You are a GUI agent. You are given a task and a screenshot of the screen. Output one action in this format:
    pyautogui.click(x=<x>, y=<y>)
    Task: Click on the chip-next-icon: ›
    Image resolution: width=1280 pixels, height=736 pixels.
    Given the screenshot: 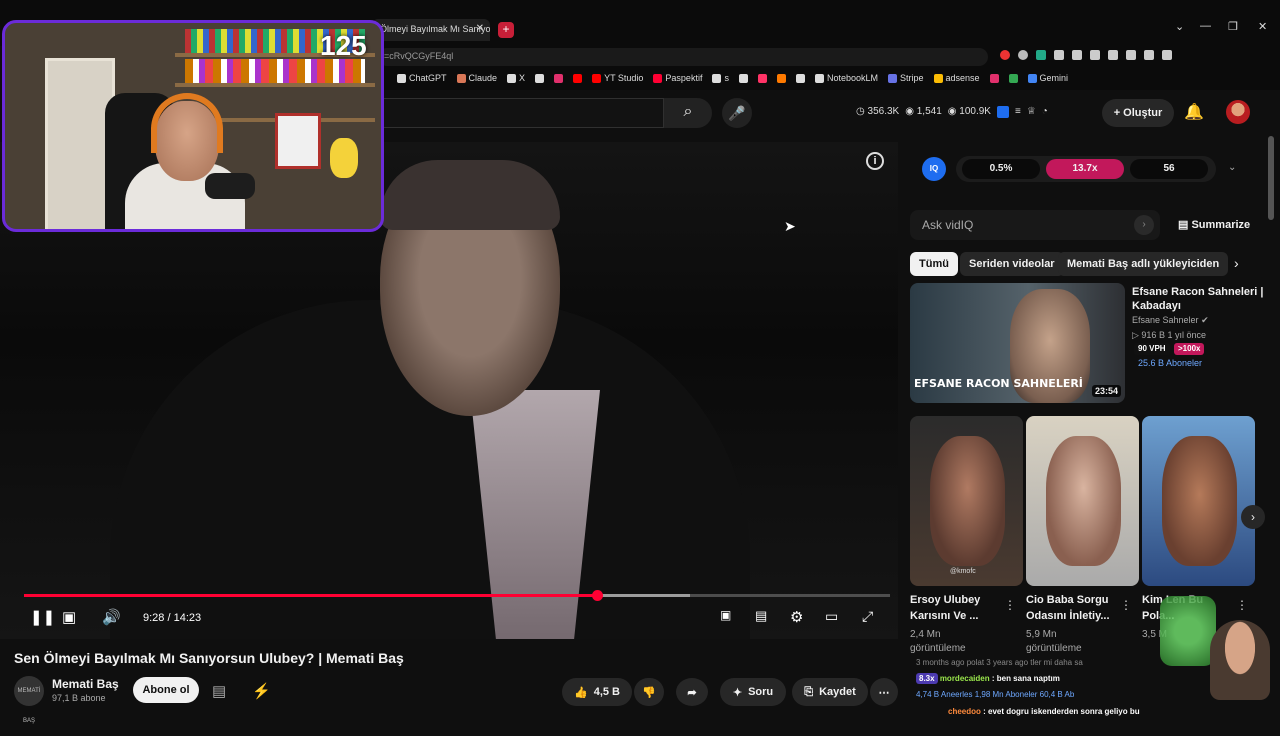 What is the action you would take?
    pyautogui.click(x=1236, y=263)
    